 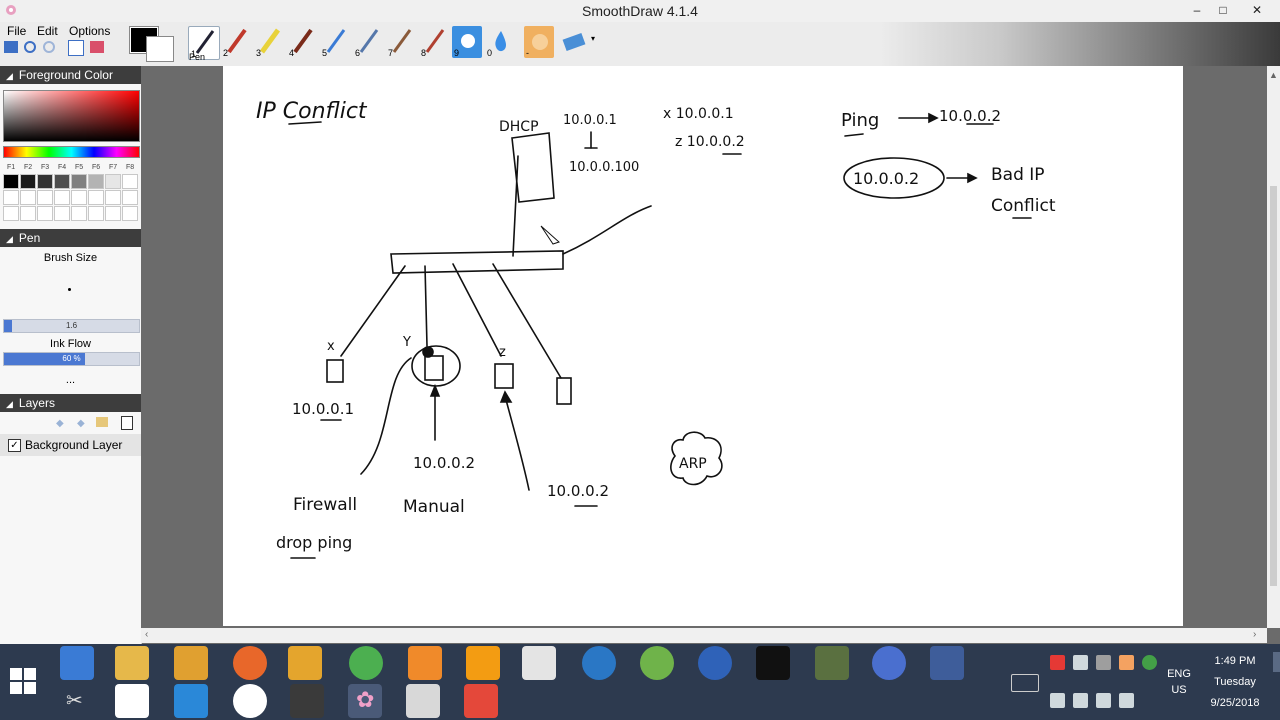 What do you see at coordinates (127, 423) in the screenshot?
I see `layer-properties-icon` at bounding box center [127, 423].